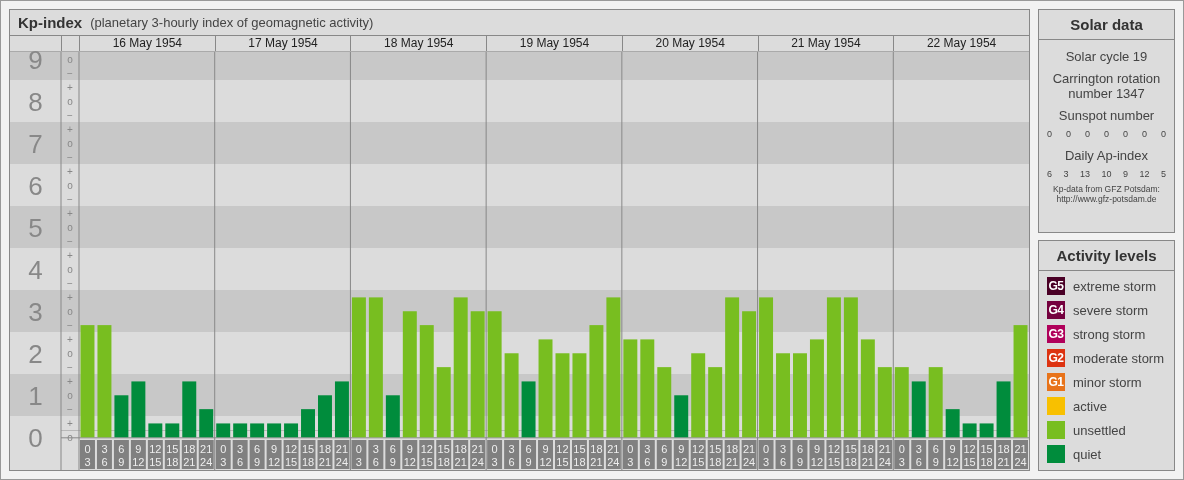 This screenshot has height=480, width=1184. What do you see at coordinates (1163, 174) in the screenshot?
I see `ap-index-value: 5` at bounding box center [1163, 174].